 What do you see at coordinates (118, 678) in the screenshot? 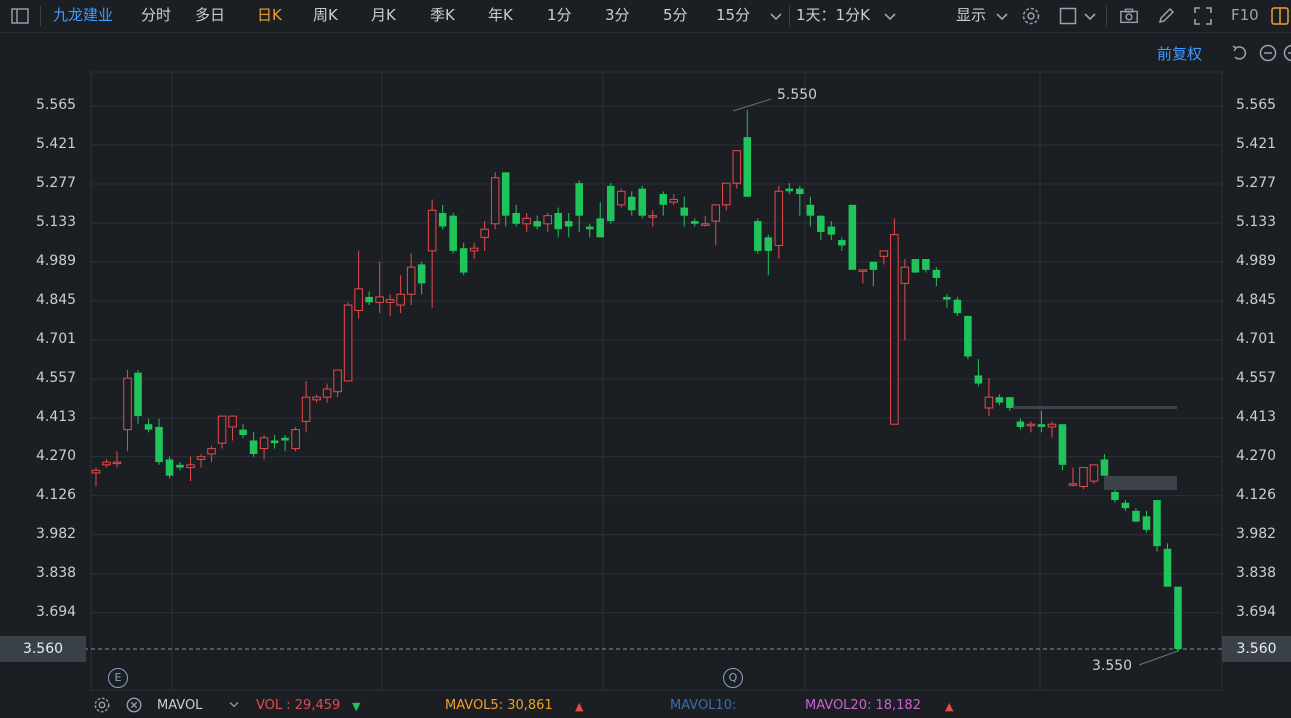
I see `event-marker-e-icon: E` at bounding box center [118, 678].